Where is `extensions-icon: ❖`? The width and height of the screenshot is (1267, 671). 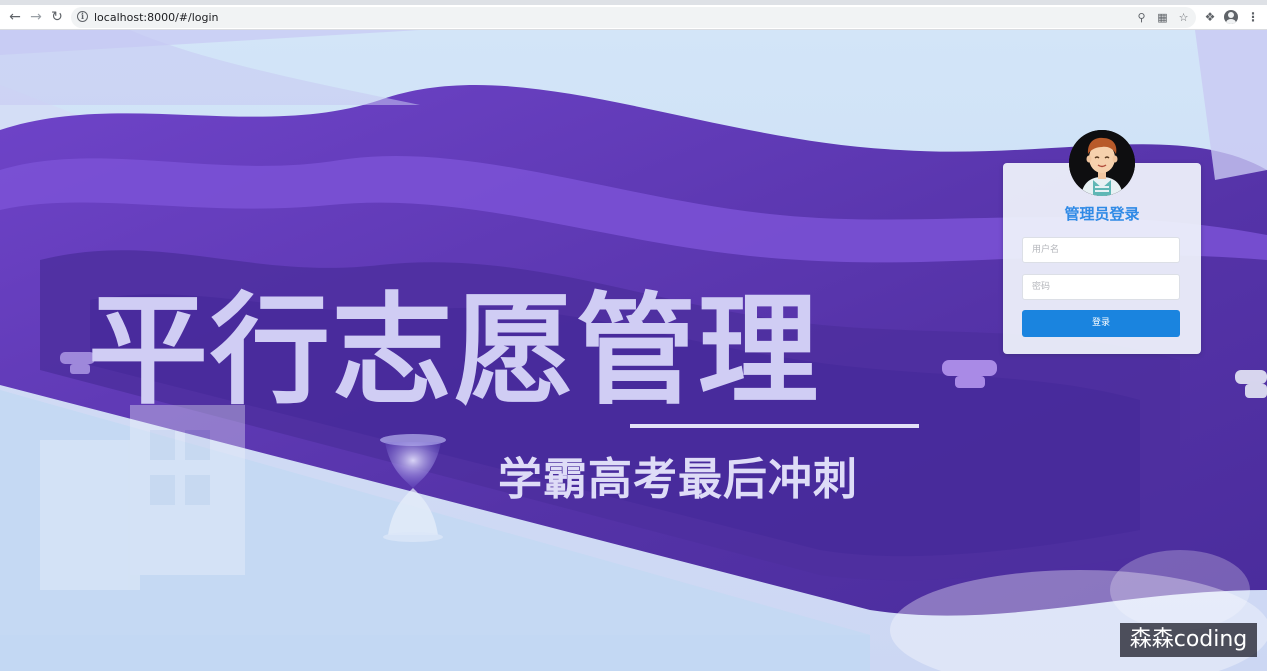 extensions-icon: ❖ is located at coordinates (1210, 17).